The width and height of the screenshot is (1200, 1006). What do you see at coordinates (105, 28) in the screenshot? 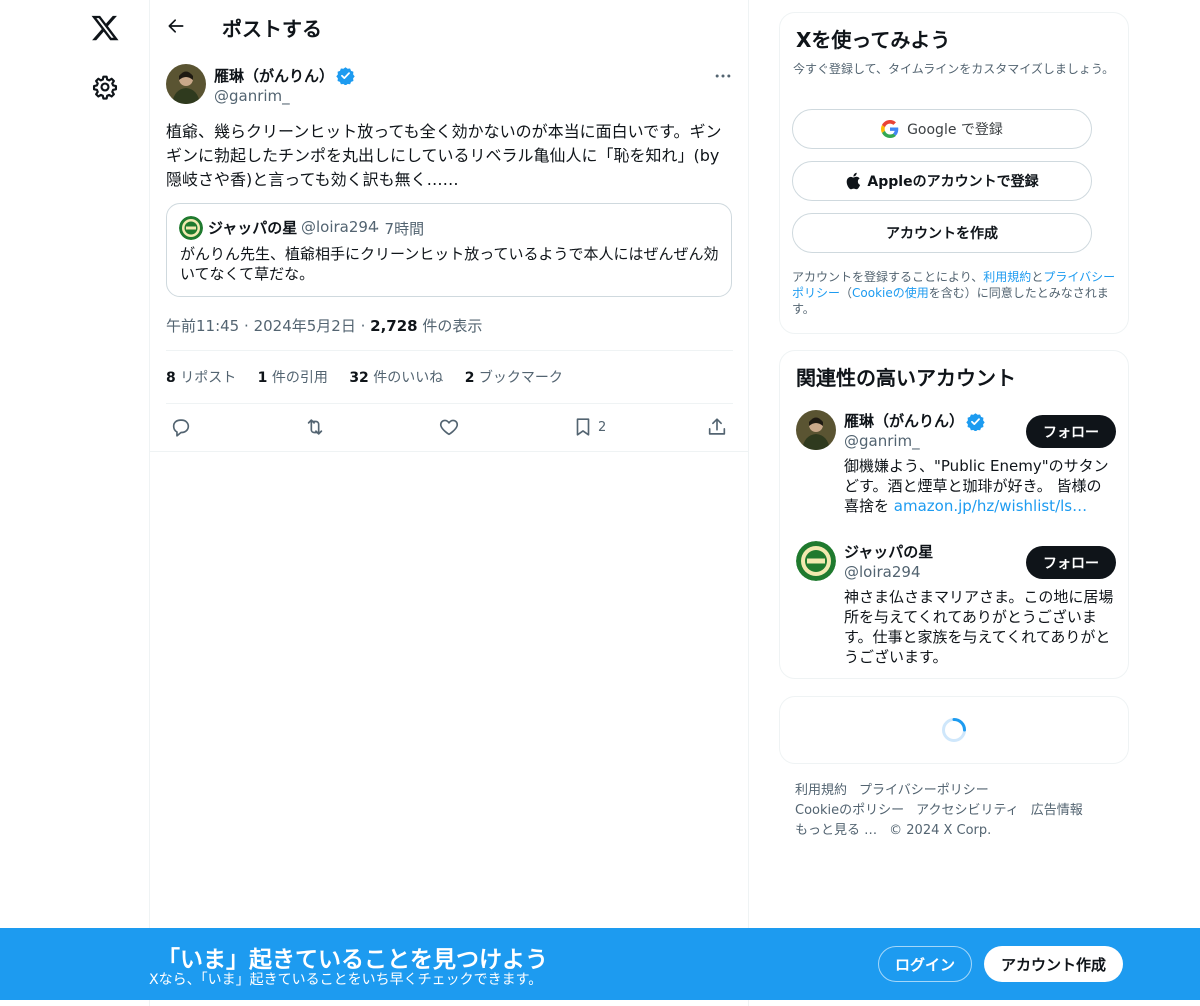
I see `x-logo-icon` at bounding box center [105, 28].